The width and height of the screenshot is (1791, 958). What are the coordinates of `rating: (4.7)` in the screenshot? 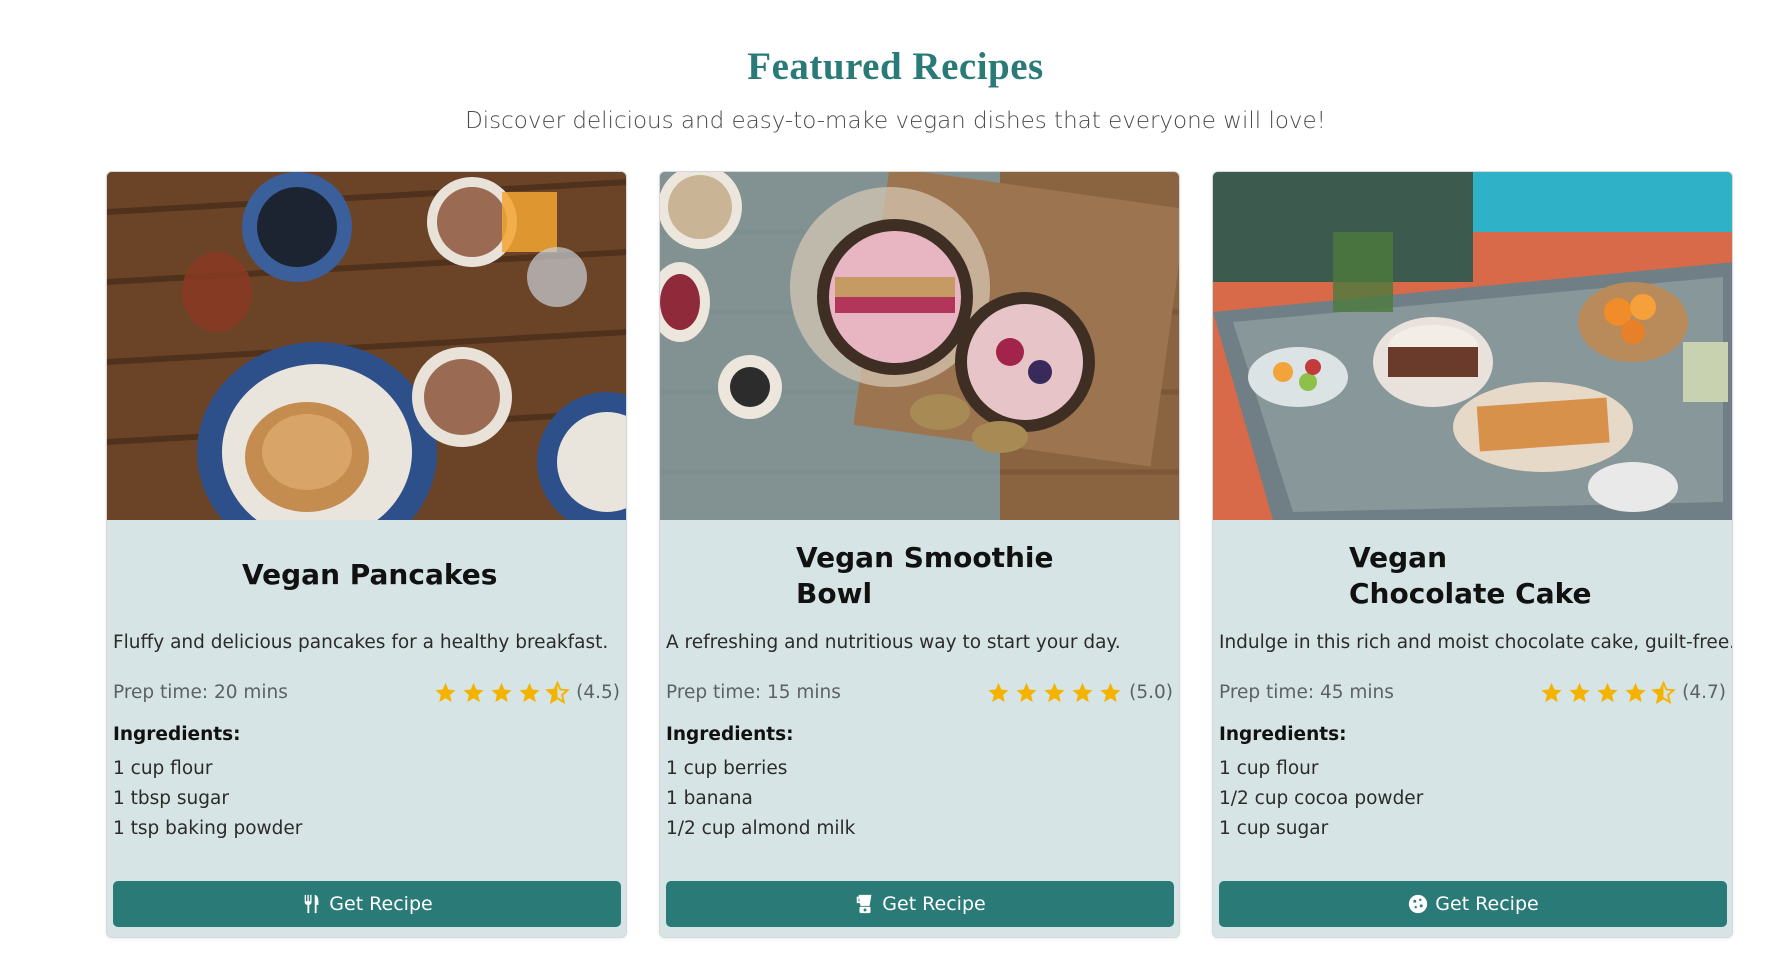 It's located at (1632, 692).